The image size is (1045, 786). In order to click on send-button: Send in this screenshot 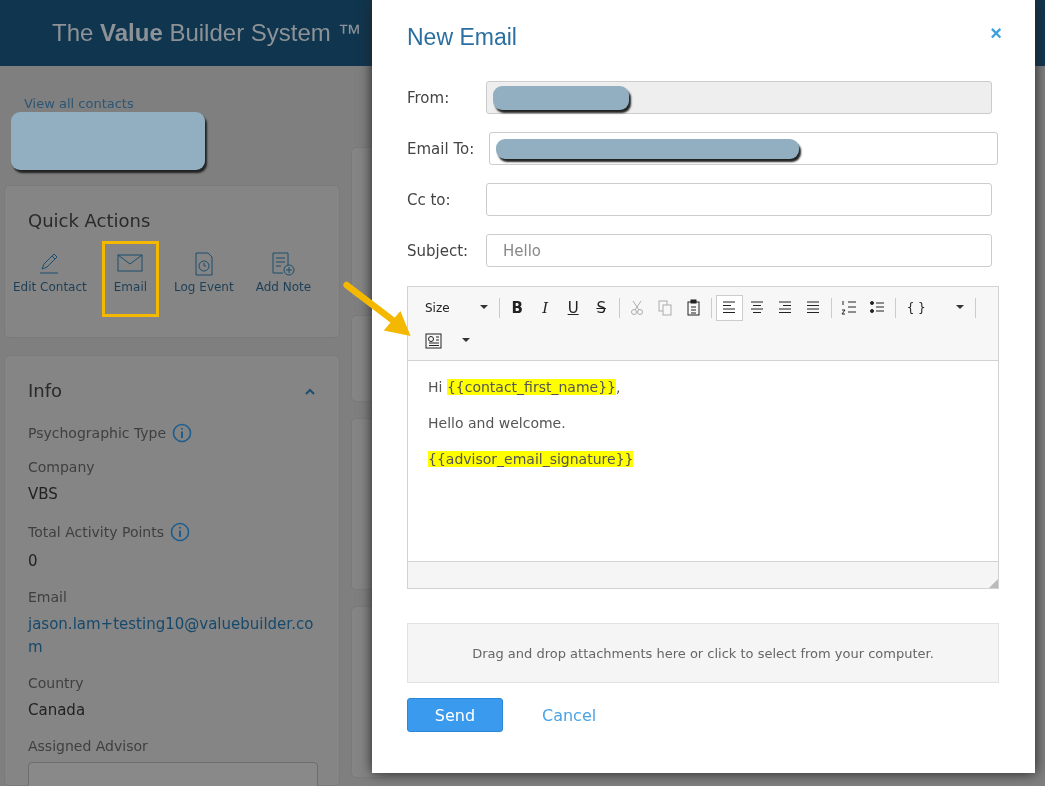, I will do `click(455, 715)`.